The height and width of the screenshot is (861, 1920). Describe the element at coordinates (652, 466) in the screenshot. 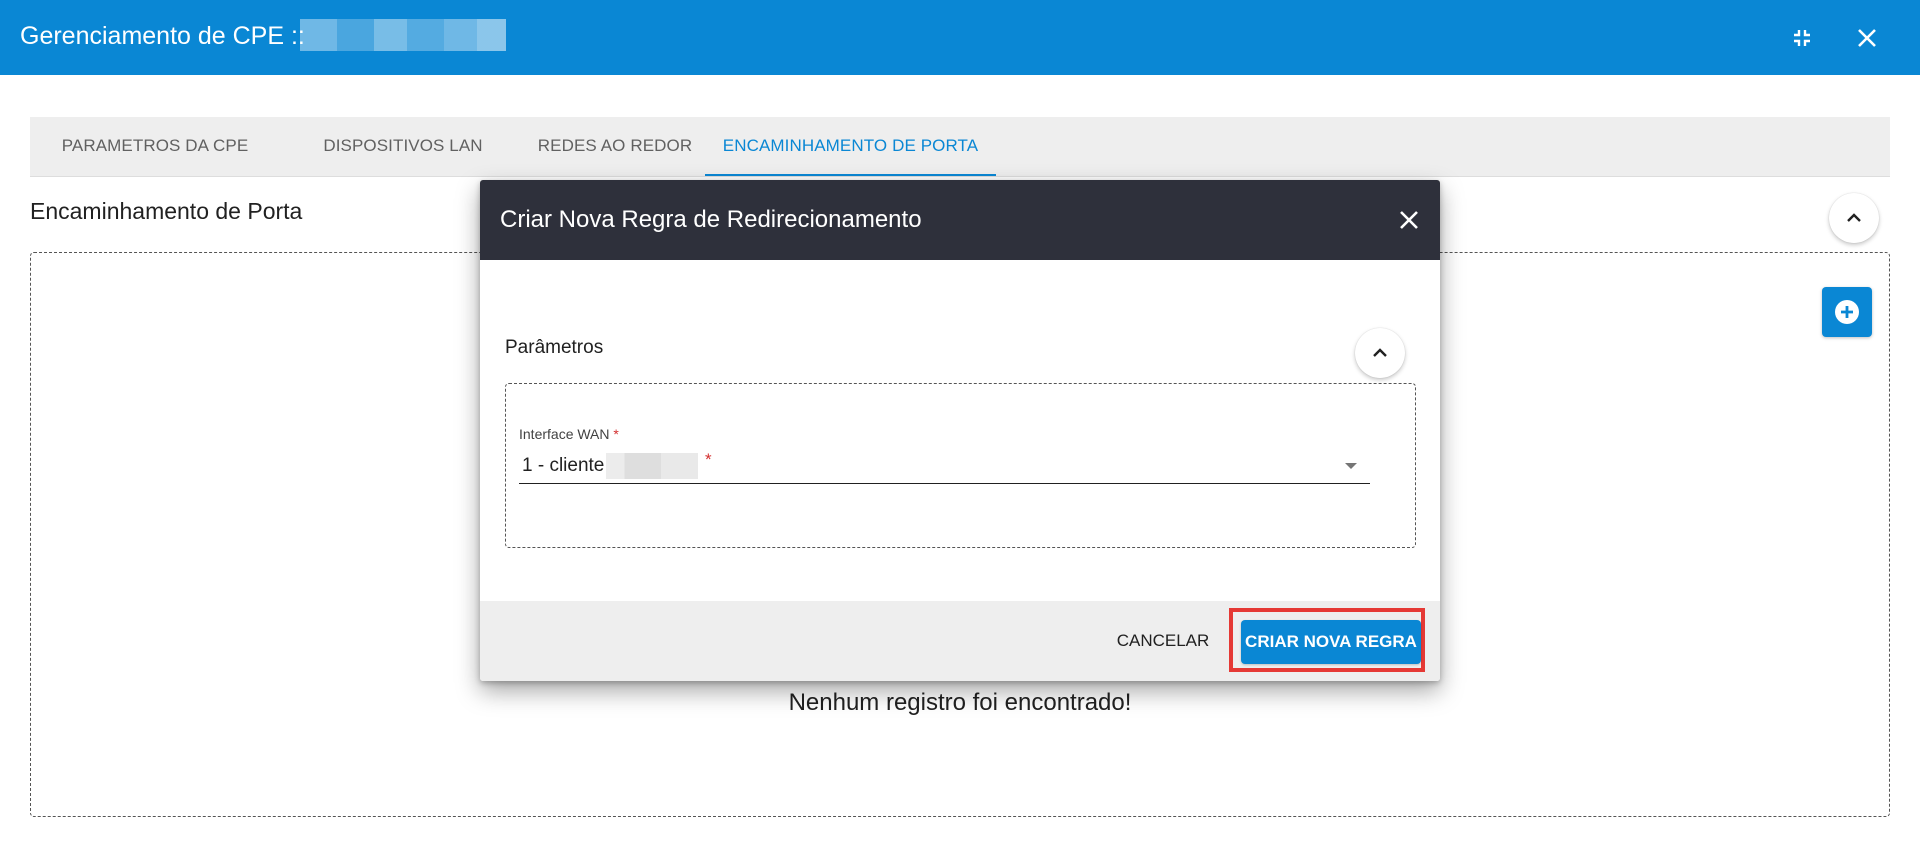

I see `redacted-client-name` at that location.